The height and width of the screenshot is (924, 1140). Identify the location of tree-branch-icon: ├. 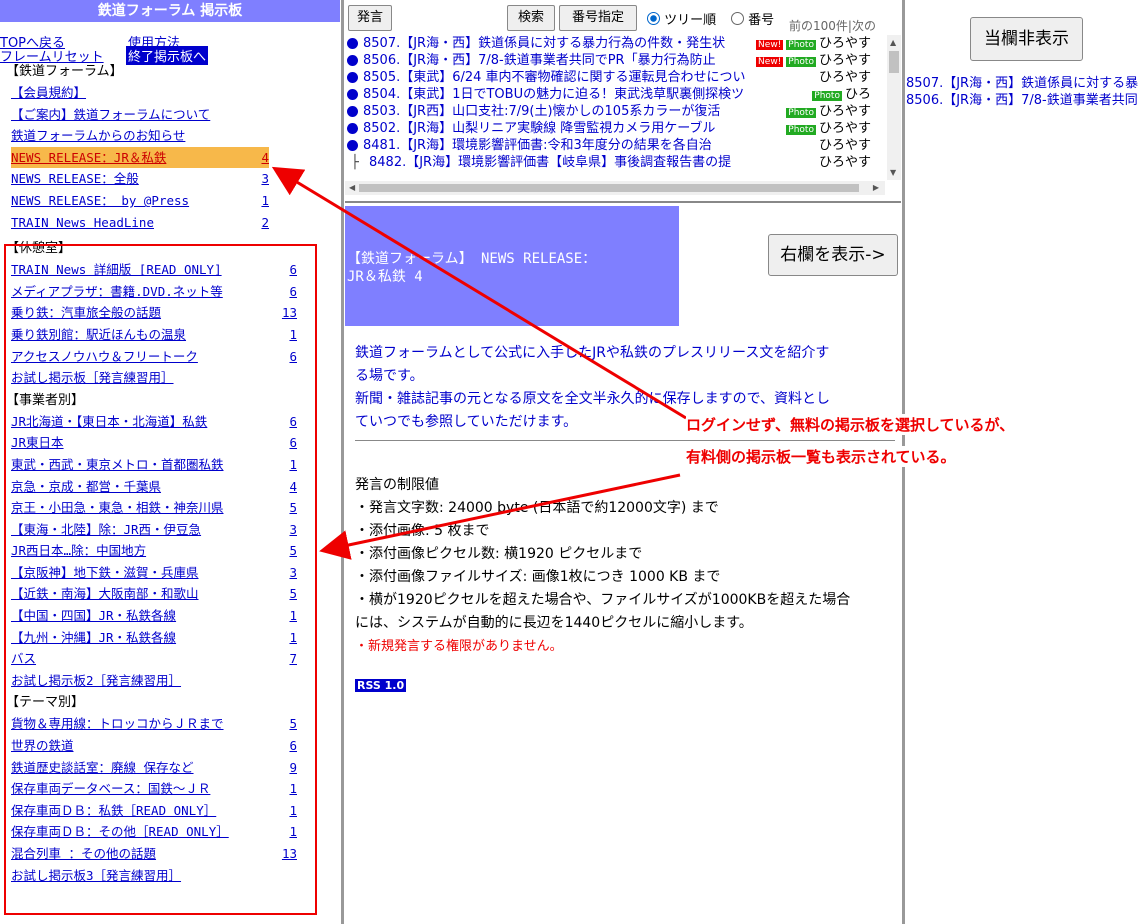
(355, 162).